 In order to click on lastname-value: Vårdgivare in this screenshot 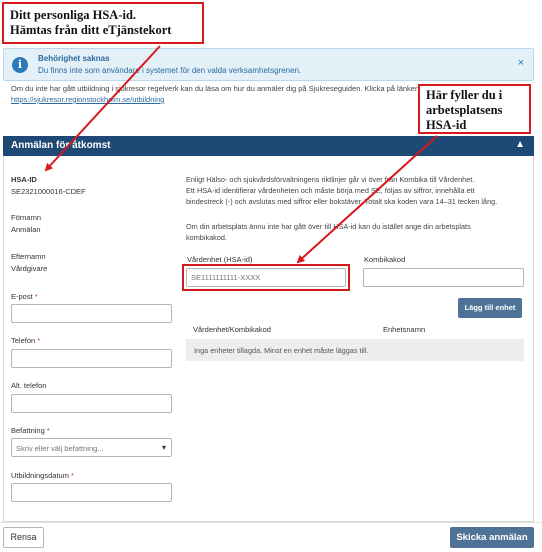, I will do `click(29, 268)`.